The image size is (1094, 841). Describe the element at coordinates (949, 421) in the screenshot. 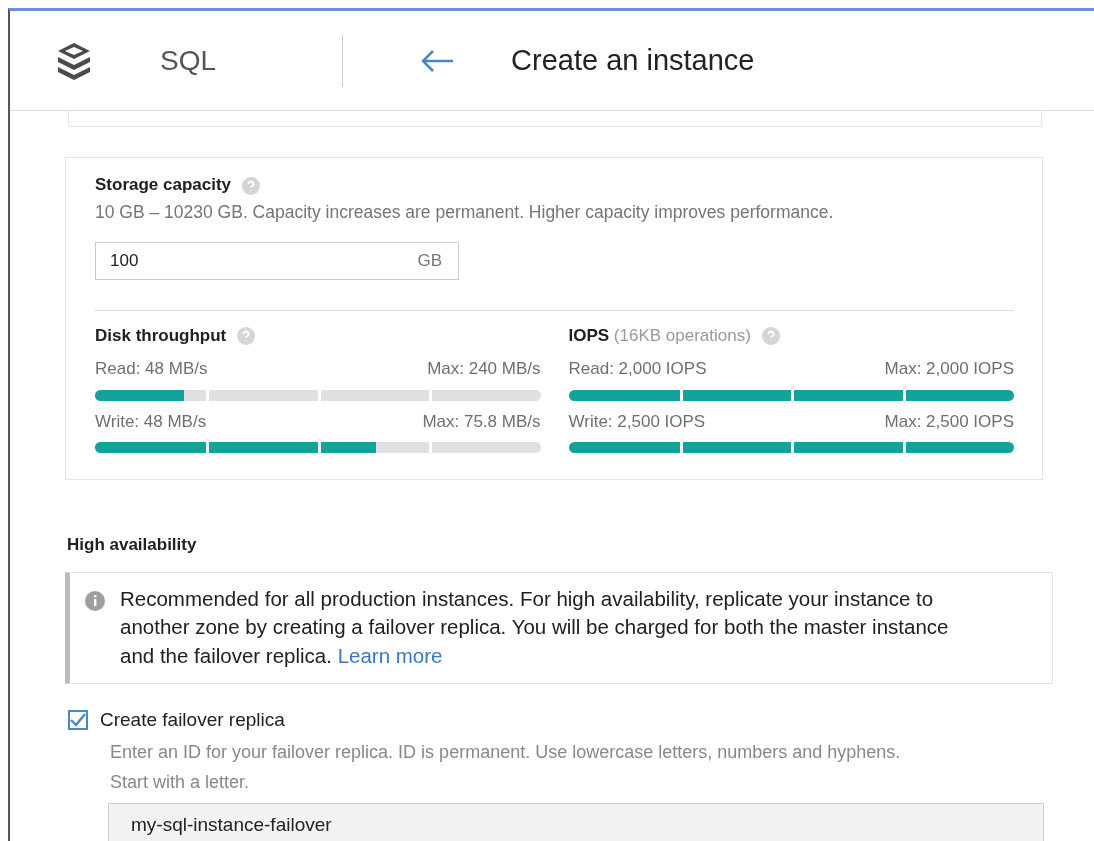

I see `meter-max: Max: 2,500 IOPS` at that location.